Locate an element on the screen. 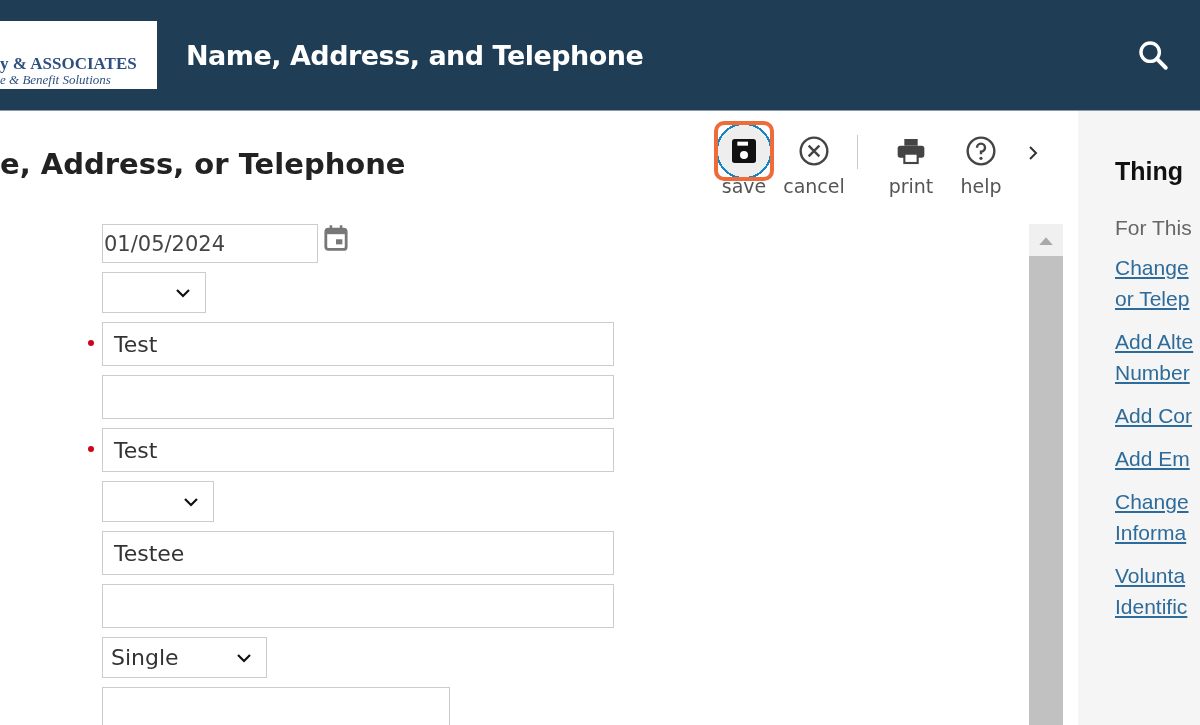 Image resolution: width=1200 pixels, height=725 pixels. page-title: e, Address, or Telephone is located at coordinates (203, 164).